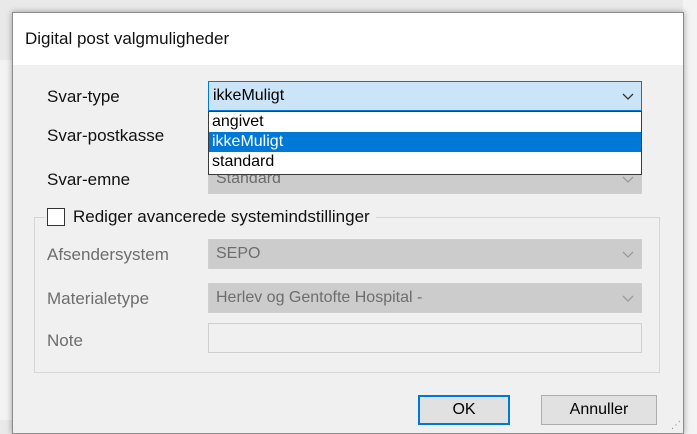  I want to click on dialog-titlebar: Digital post valgmuligheder, so click(348, 39).